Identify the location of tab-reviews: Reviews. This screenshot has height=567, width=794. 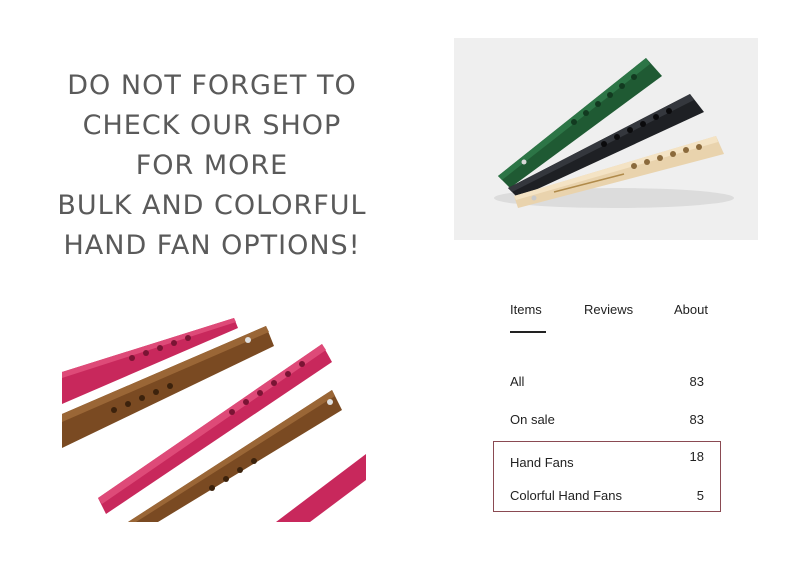
(608, 309).